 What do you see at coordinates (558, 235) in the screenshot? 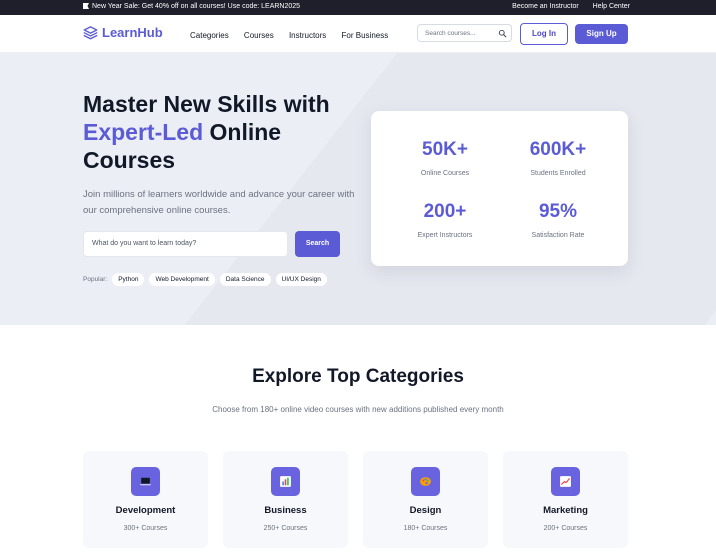
I see `stat-label: Satisfaction Rate` at bounding box center [558, 235].